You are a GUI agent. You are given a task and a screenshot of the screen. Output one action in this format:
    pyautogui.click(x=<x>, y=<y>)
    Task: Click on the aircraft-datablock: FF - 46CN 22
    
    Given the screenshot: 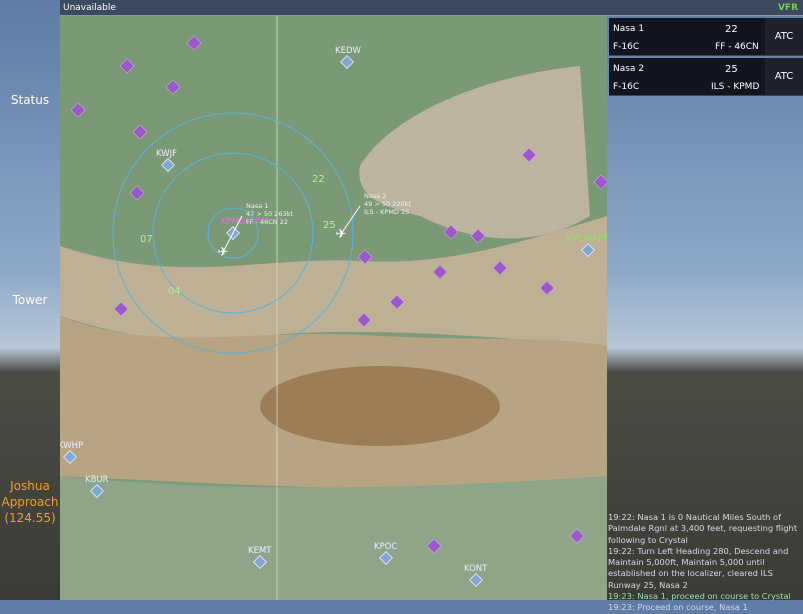 What is the action you would take?
    pyautogui.click(x=267, y=222)
    